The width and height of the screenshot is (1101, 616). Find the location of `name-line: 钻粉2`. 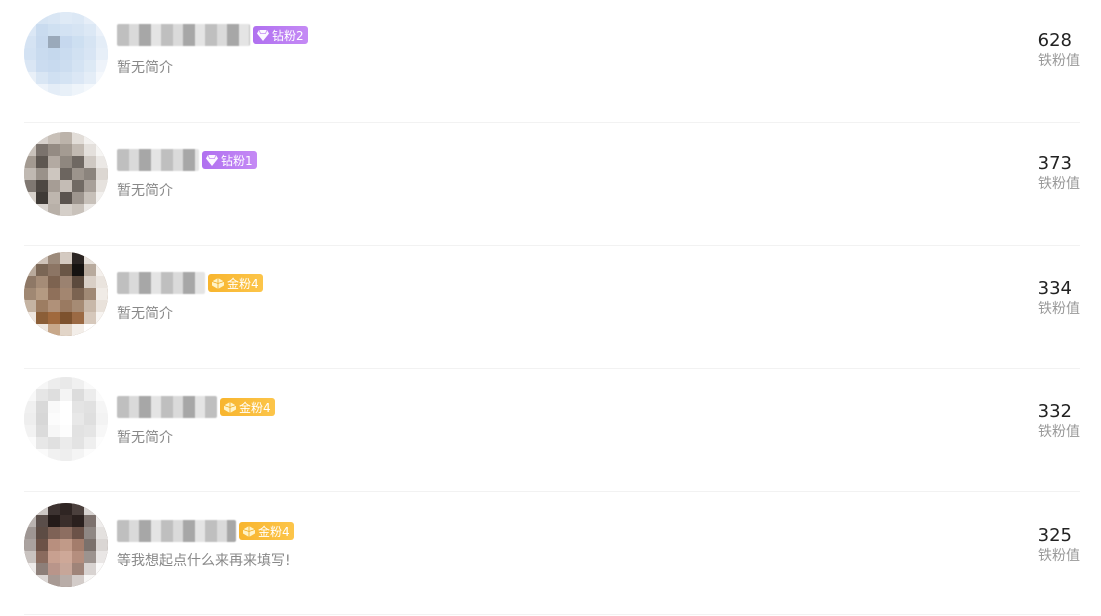

name-line: 钻粉2 is located at coordinates (212, 35).